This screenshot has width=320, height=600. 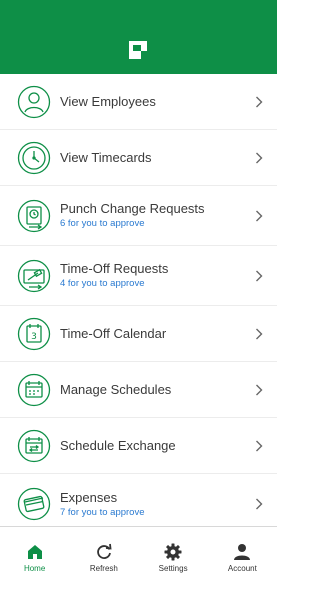 I want to click on tab-refresh: Refresh, so click(x=103, y=563).